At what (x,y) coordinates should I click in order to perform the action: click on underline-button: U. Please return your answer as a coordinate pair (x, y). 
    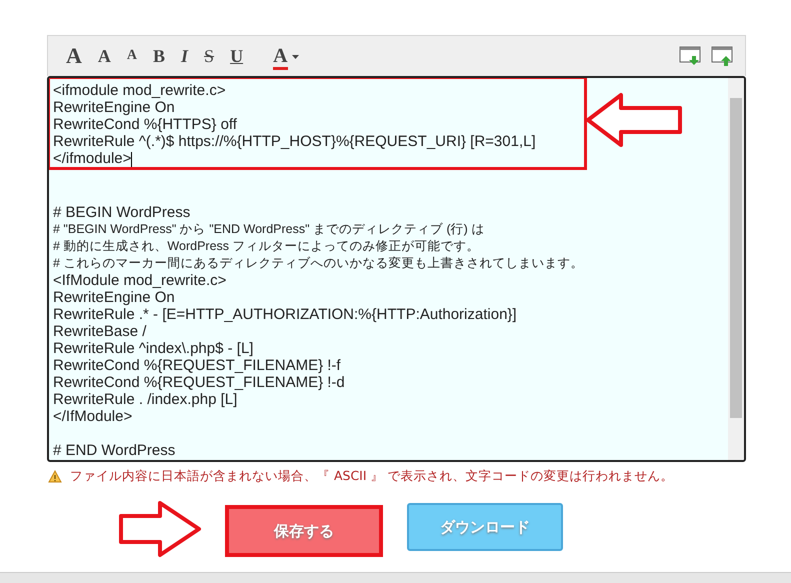
    Looking at the image, I should click on (237, 56).